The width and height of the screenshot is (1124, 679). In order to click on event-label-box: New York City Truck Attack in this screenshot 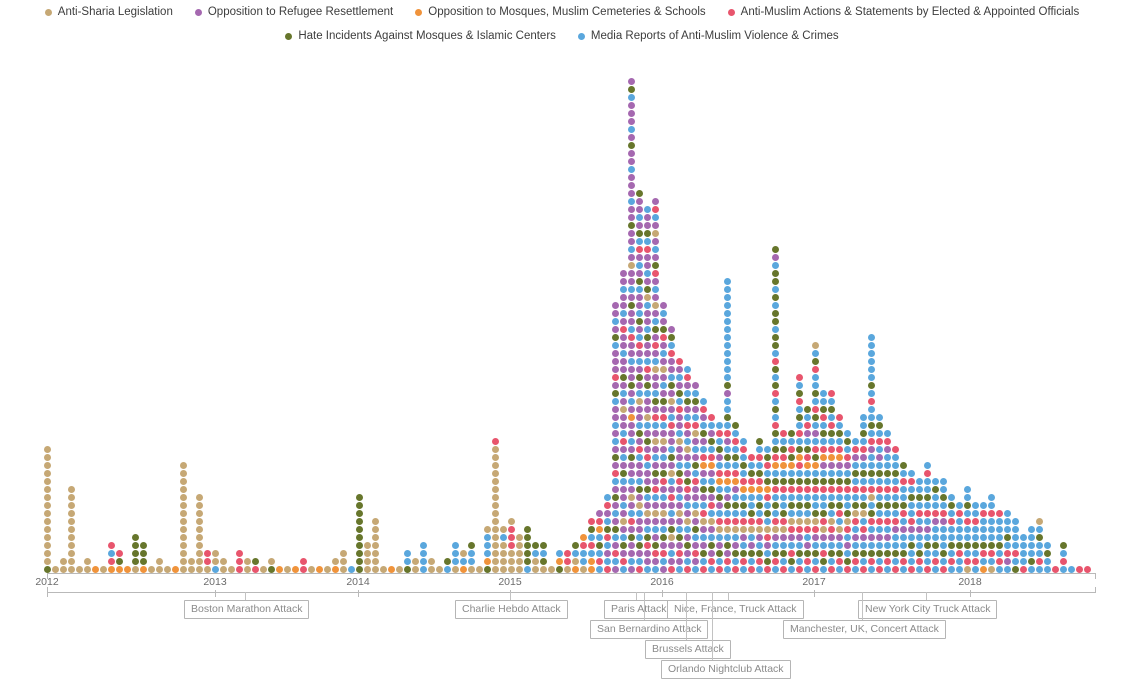, I will do `click(928, 609)`.